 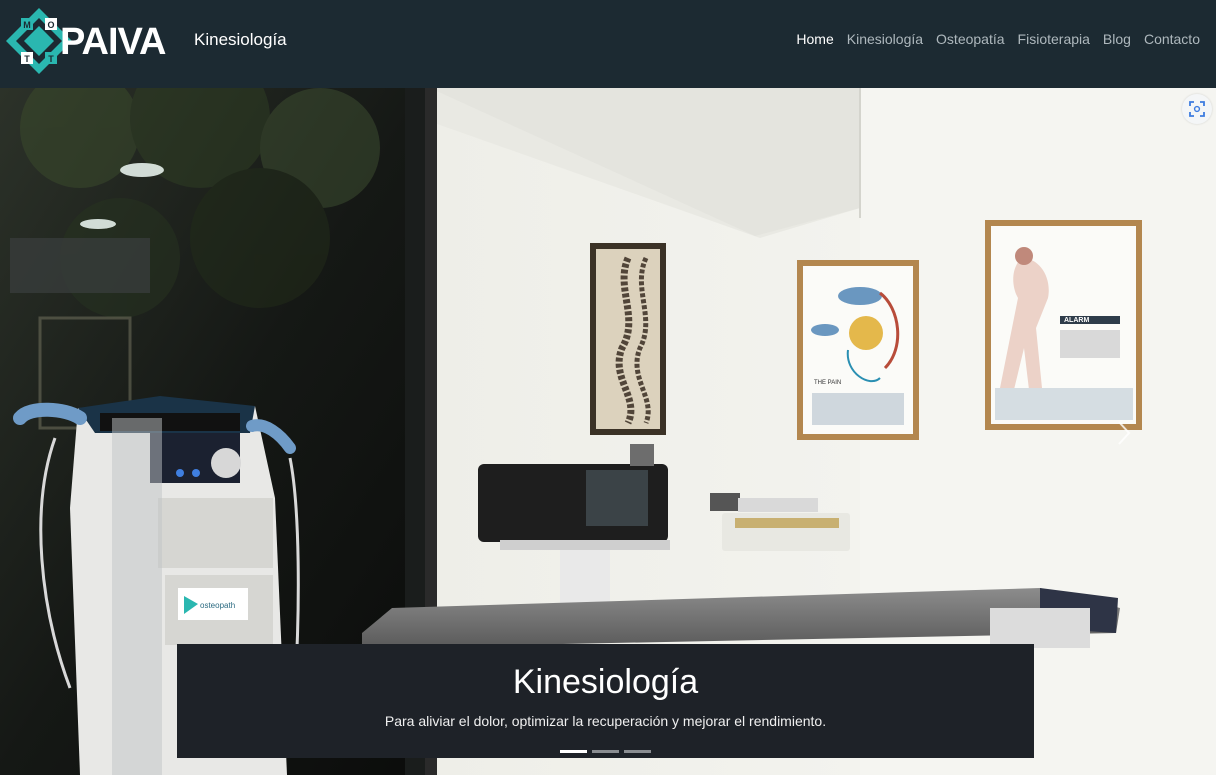 I want to click on chevron-right-icon, so click(x=1124, y=433).